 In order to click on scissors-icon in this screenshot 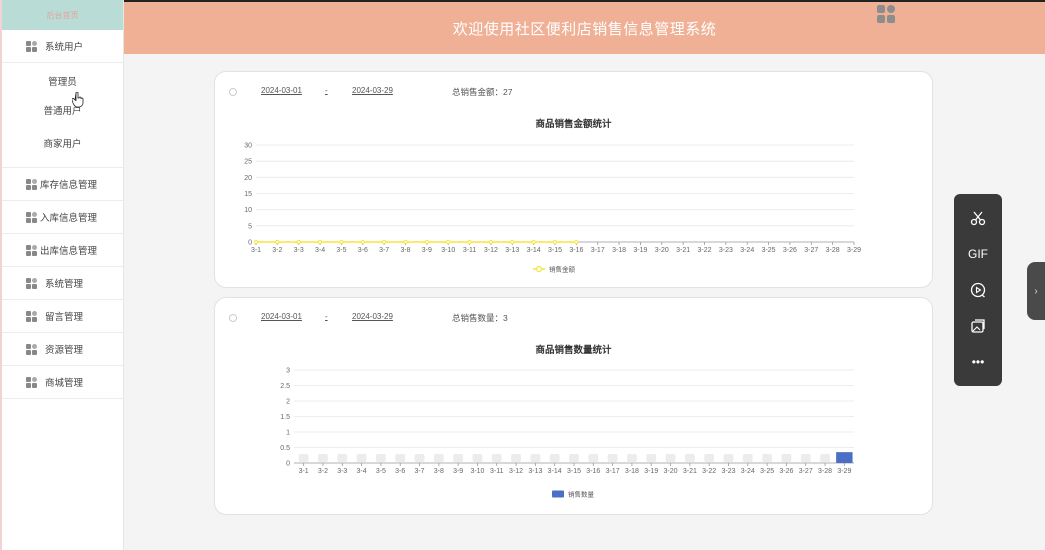, I will do `click(978, 218)`.